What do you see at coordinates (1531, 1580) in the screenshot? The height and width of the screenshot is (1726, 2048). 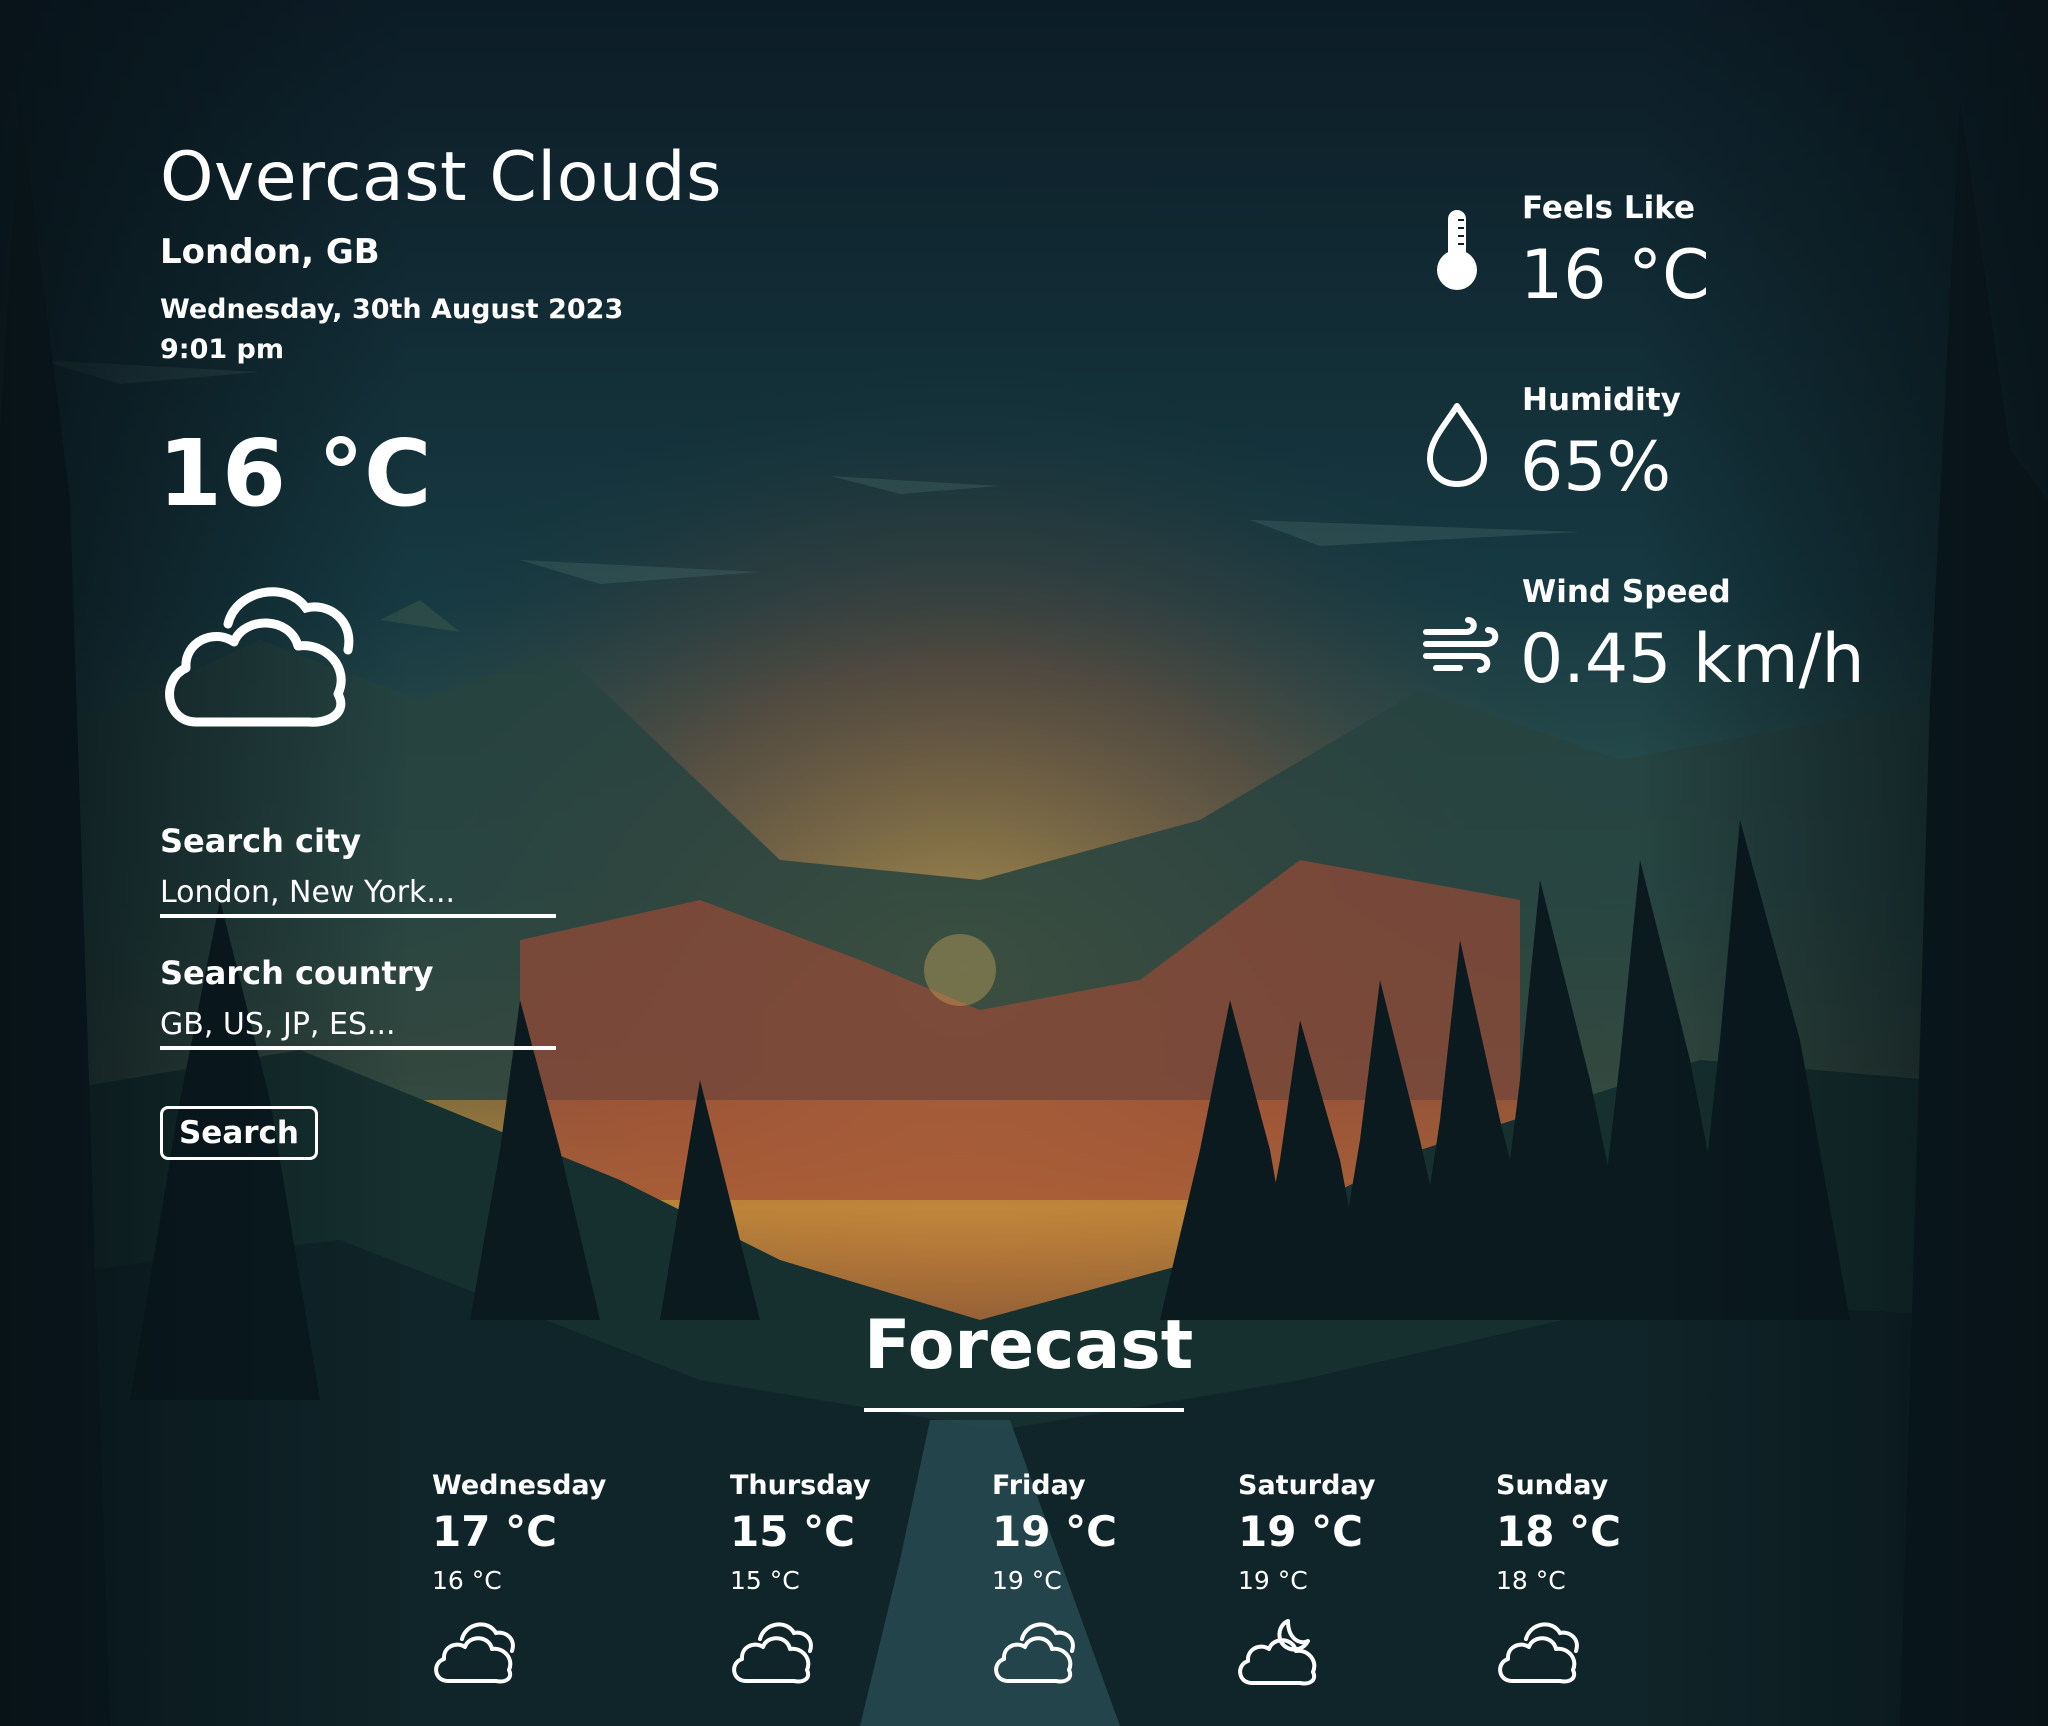 I see `forecast-min-temp: 18 °C` at bounding box center [1531, 1580].